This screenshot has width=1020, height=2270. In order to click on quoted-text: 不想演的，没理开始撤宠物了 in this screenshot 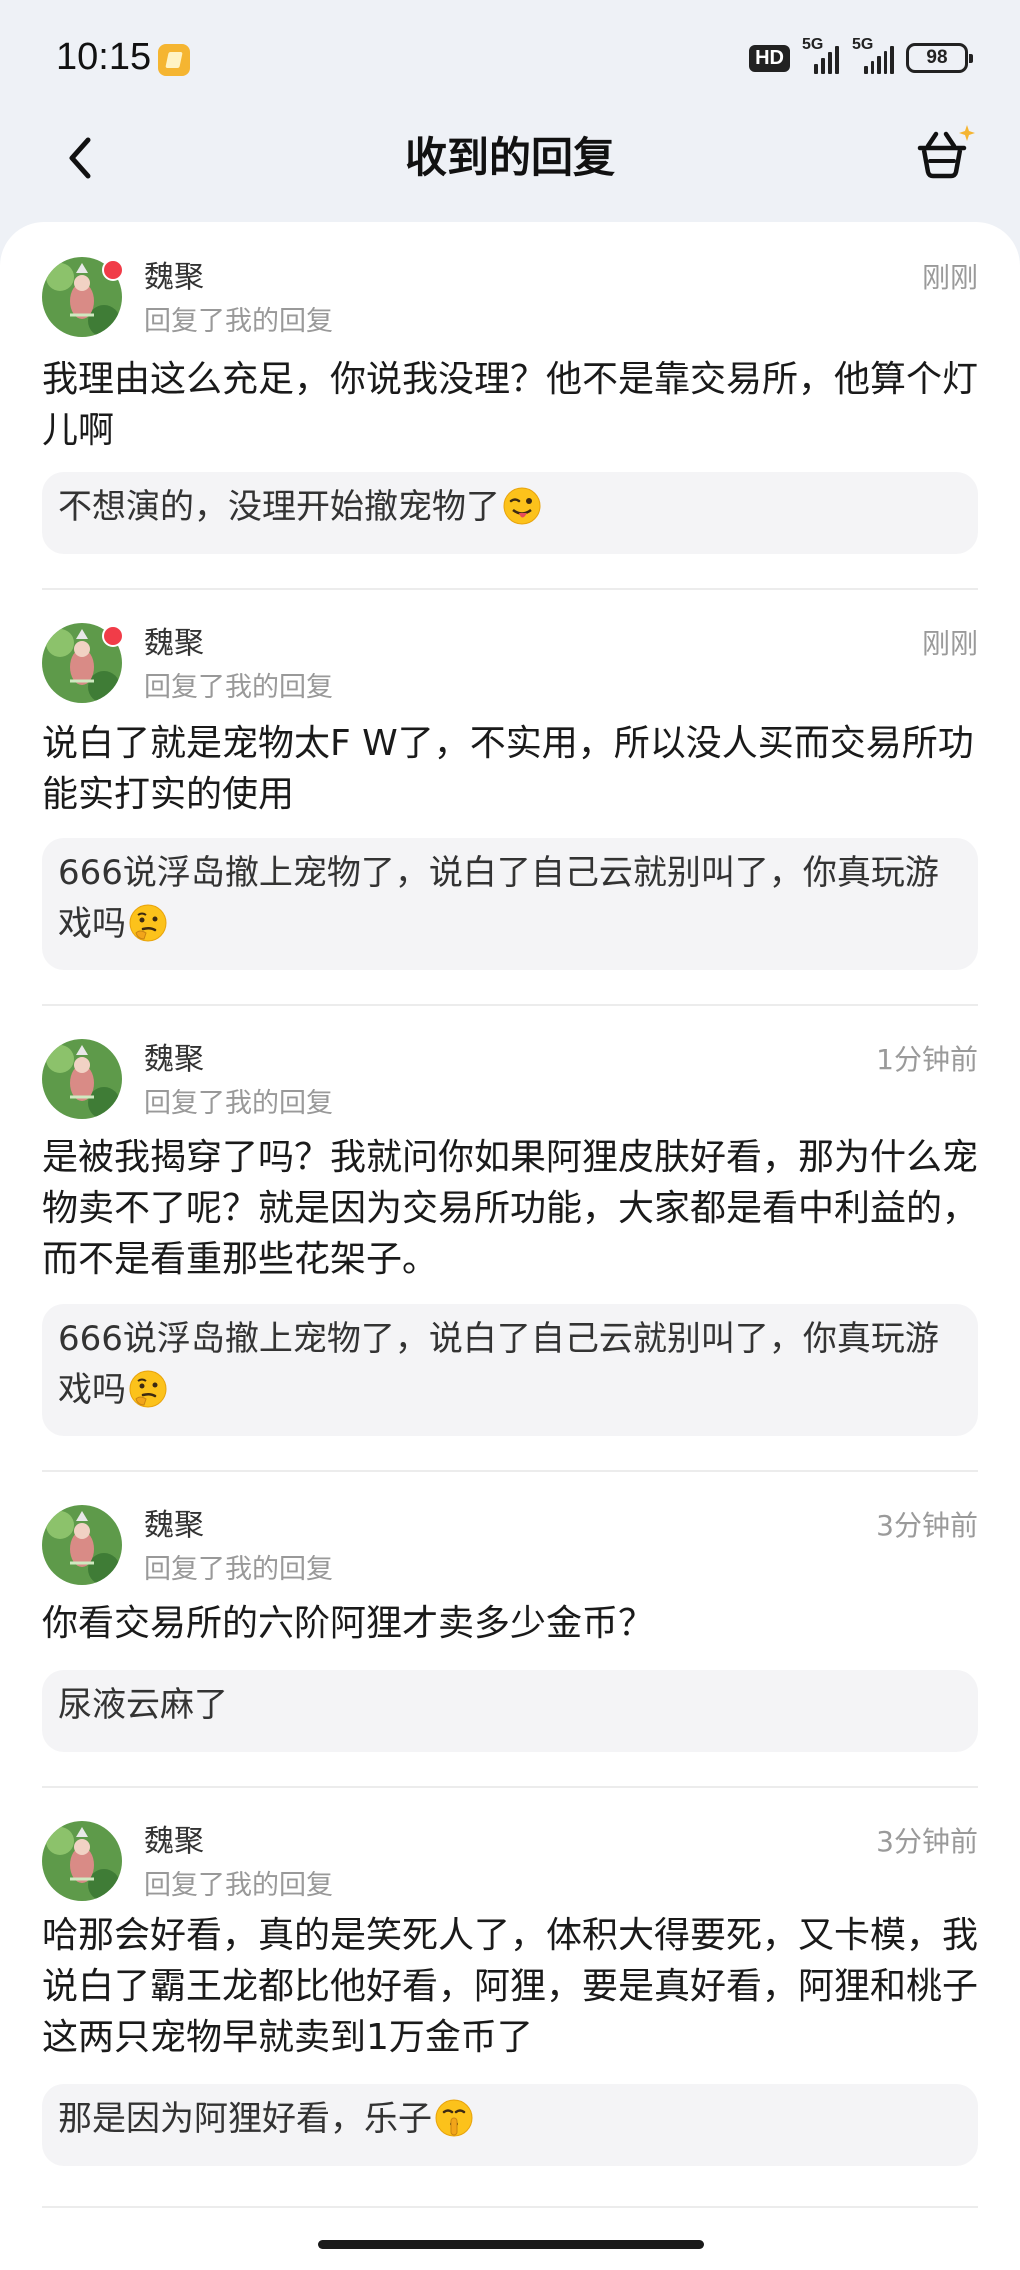, I will do `click(279, 507)`.